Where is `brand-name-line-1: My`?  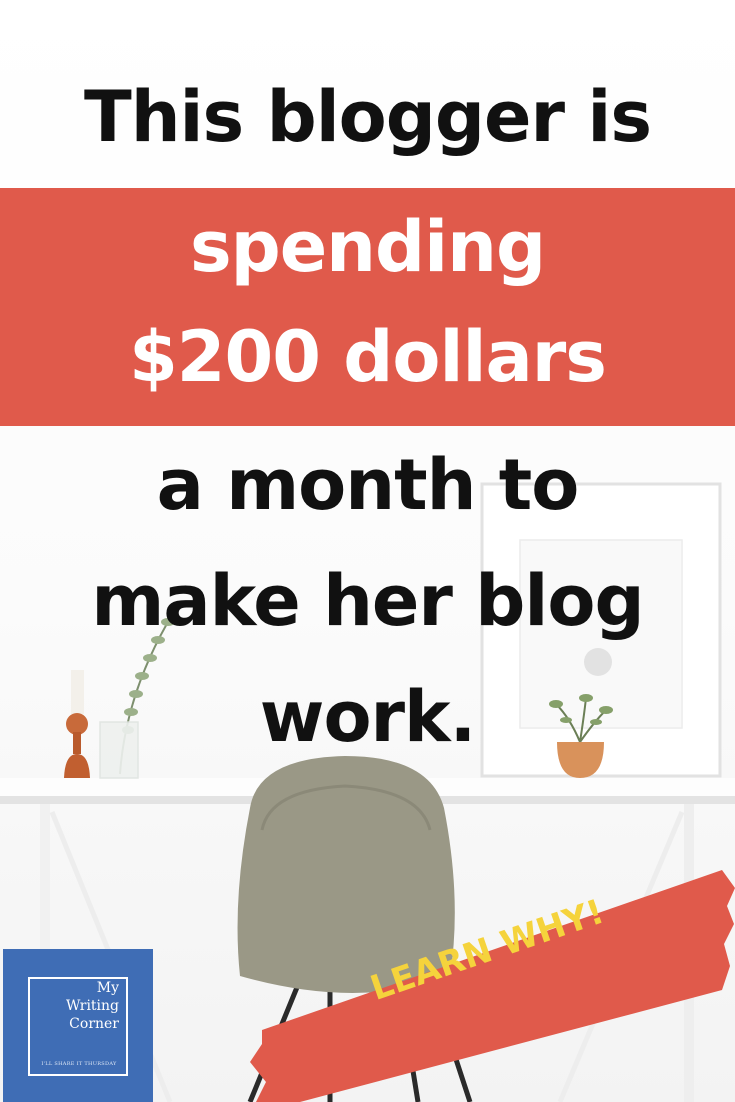
brand-name-line-1: My is located at coordinates (107, 988).